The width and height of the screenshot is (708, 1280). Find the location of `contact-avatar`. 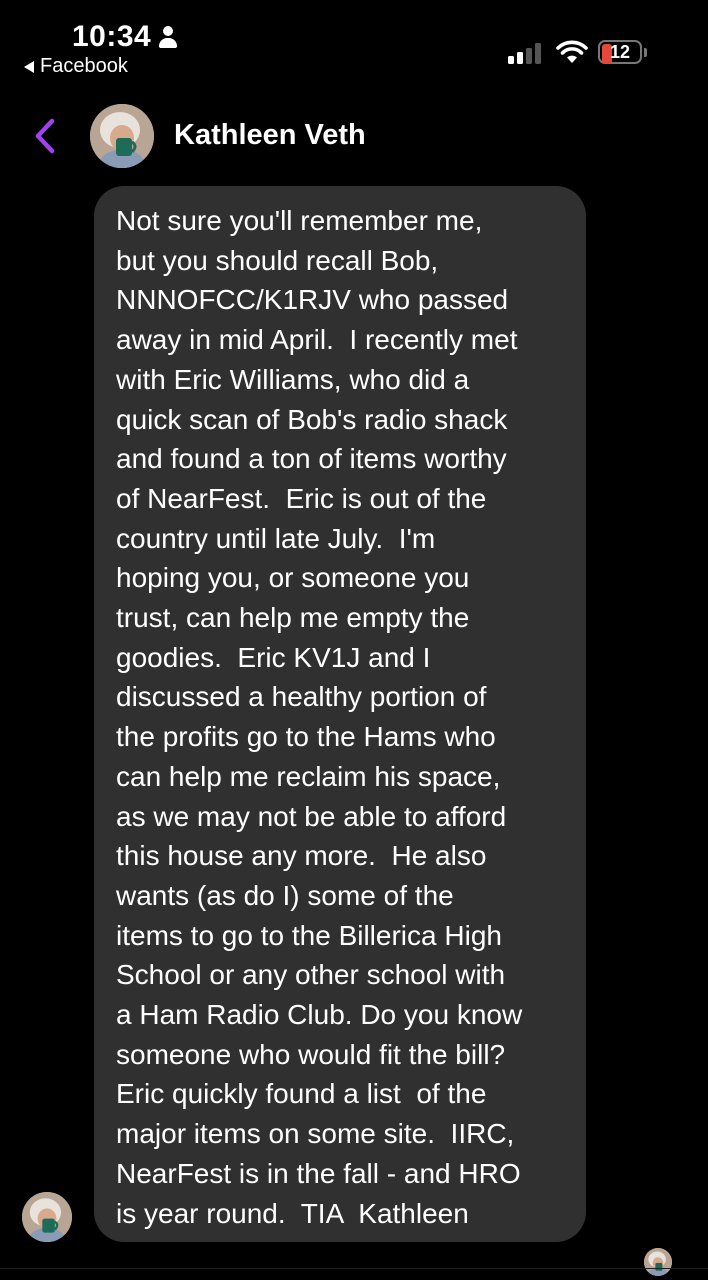

contact-avatar is located at coordinates (122, 136).